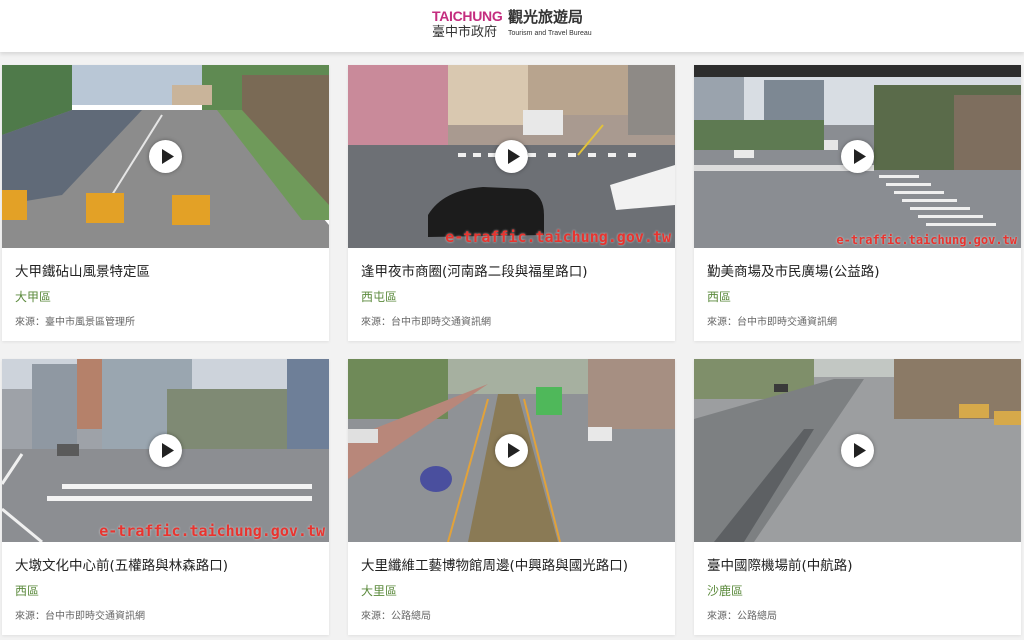 The image size is (1024, 640). I want to click on camera-title: 勤美商場及市民廣場(公益路), so click(859, 270).